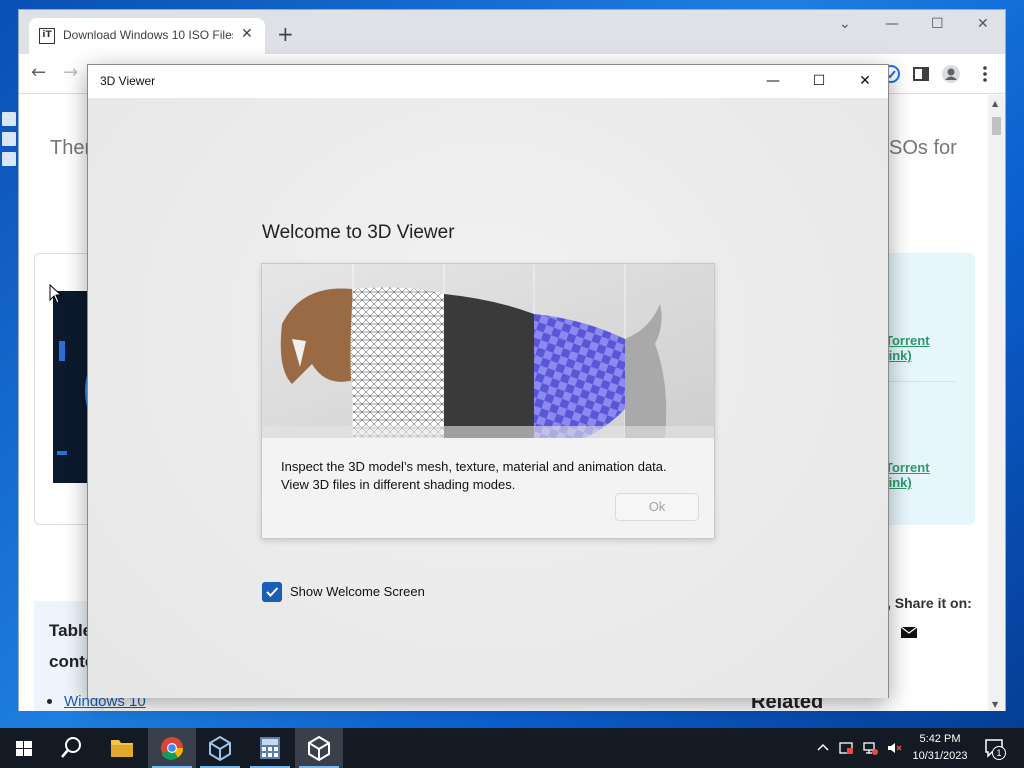  I want to click on scroll-thumb, so click(996, 126).